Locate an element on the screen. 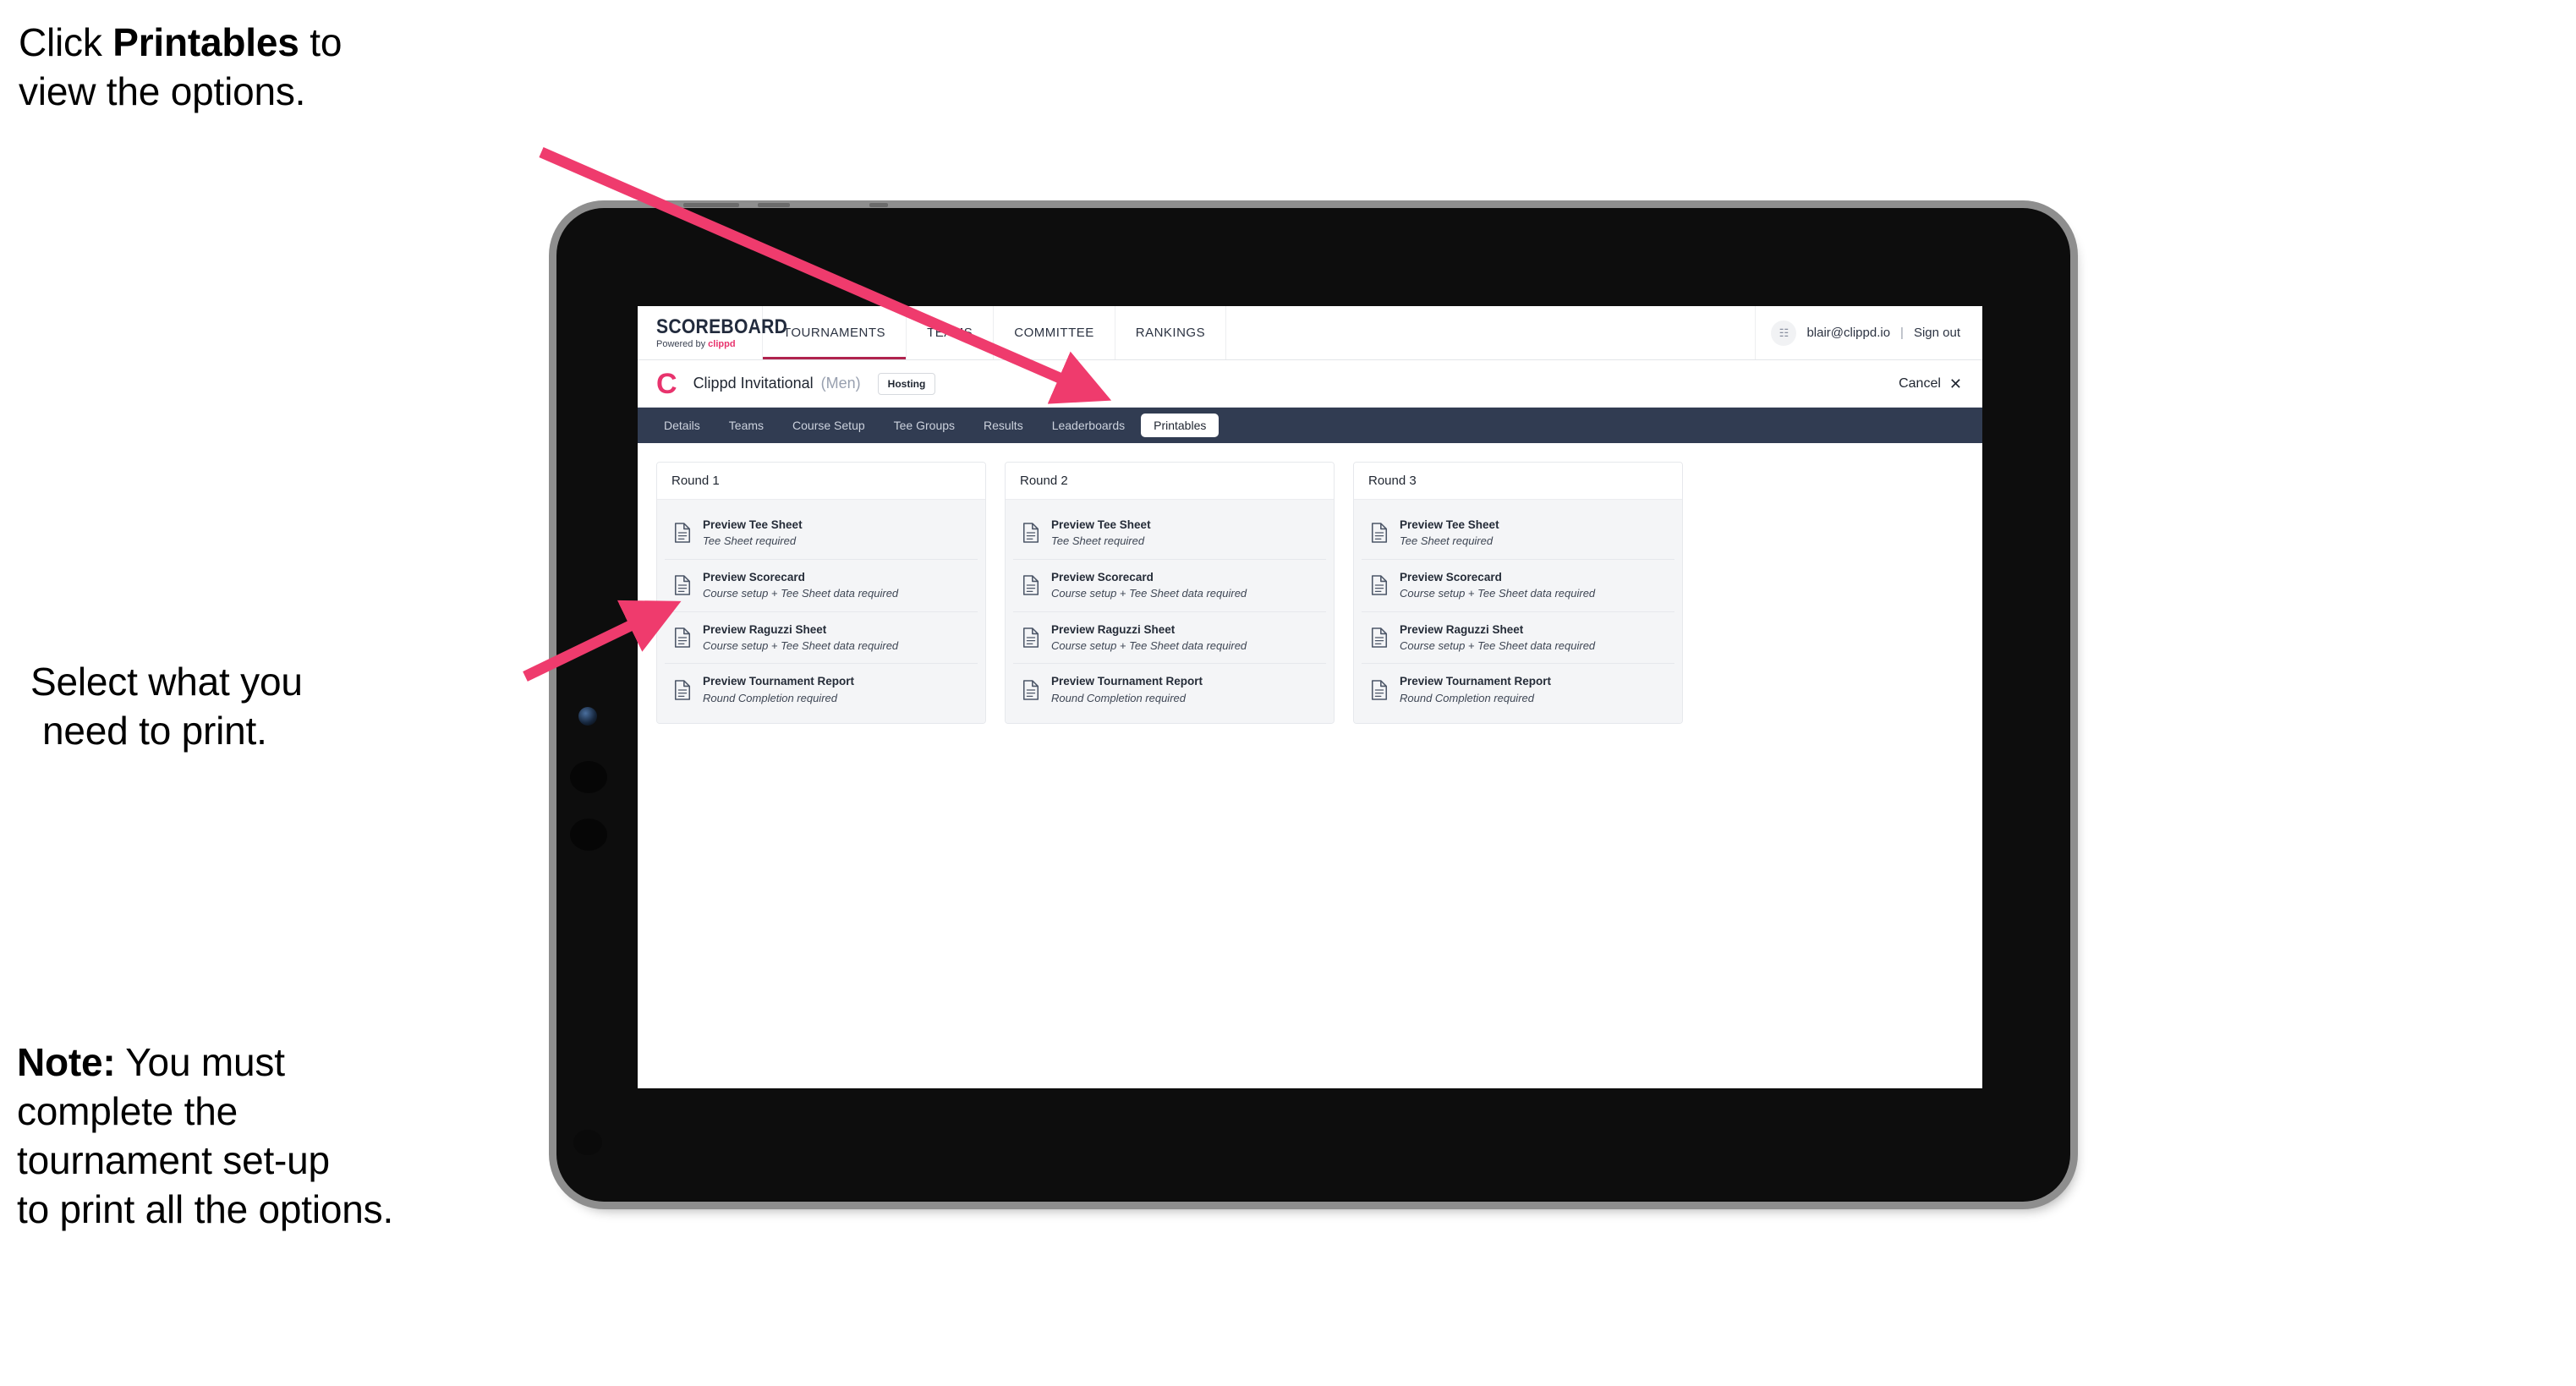  topnav-item-tournaments: TOURNAMENTS is located at coordinates (835, 332).